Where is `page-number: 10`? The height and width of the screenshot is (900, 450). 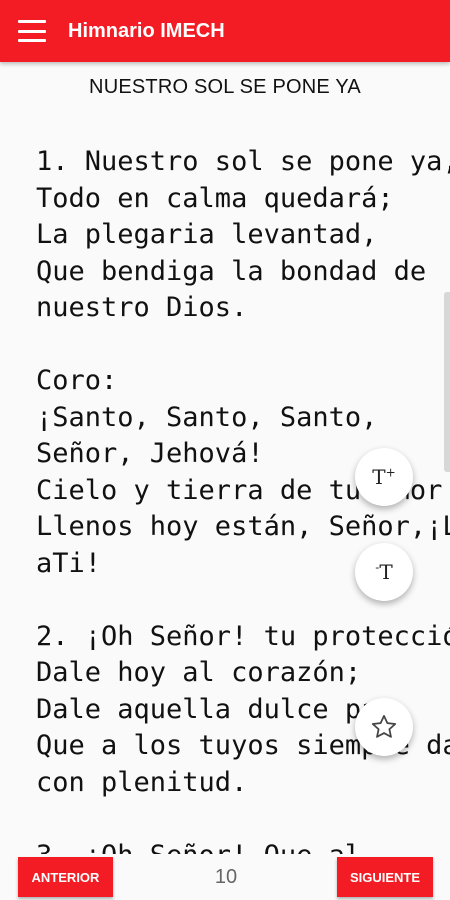
page-number: 10 is located at coordinates (226, 877).